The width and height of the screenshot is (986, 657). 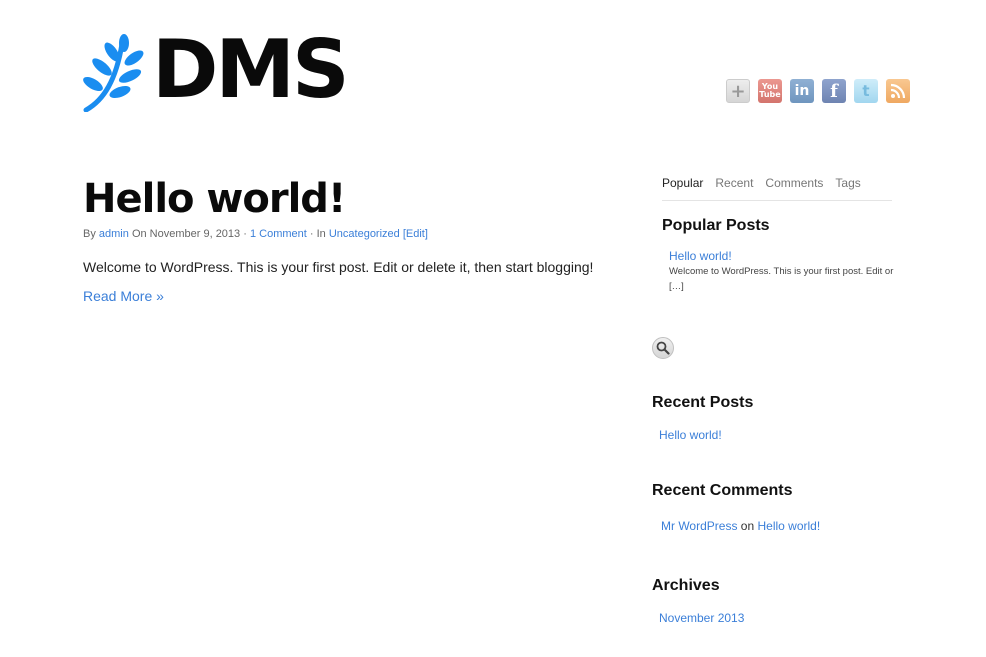 What do you see at coordinates (364, 234) in the screenshot?
I see `category-link: Uncategorized` at bounding box center [364, 234].